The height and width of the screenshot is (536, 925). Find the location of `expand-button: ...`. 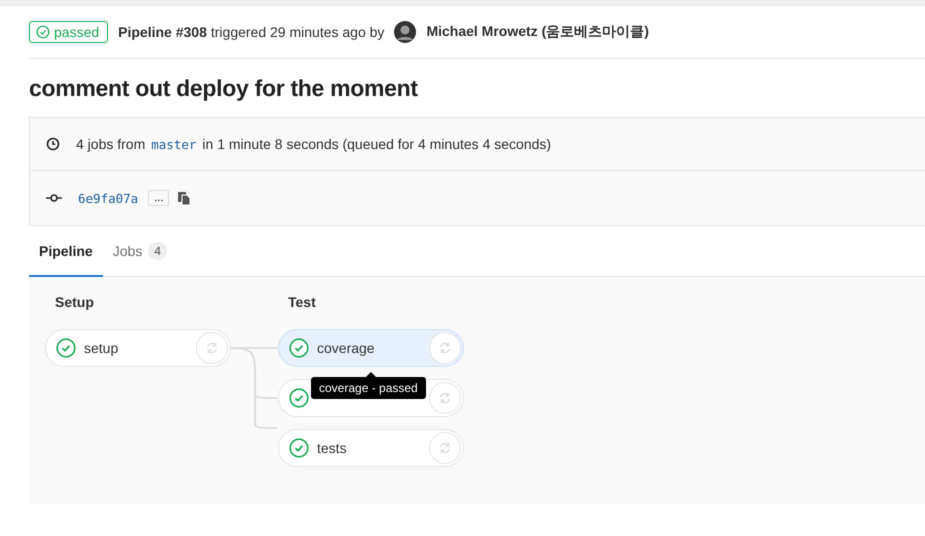

expand-button: ... is located at coordinates (159, 198).